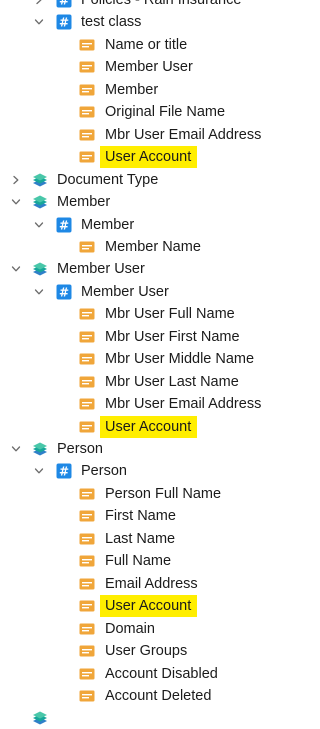 This screenshot has width=320, height=729. Describe the element at coordinates (156, 22) in the screenshot. I see `tree-item-class: # test class` at that location.